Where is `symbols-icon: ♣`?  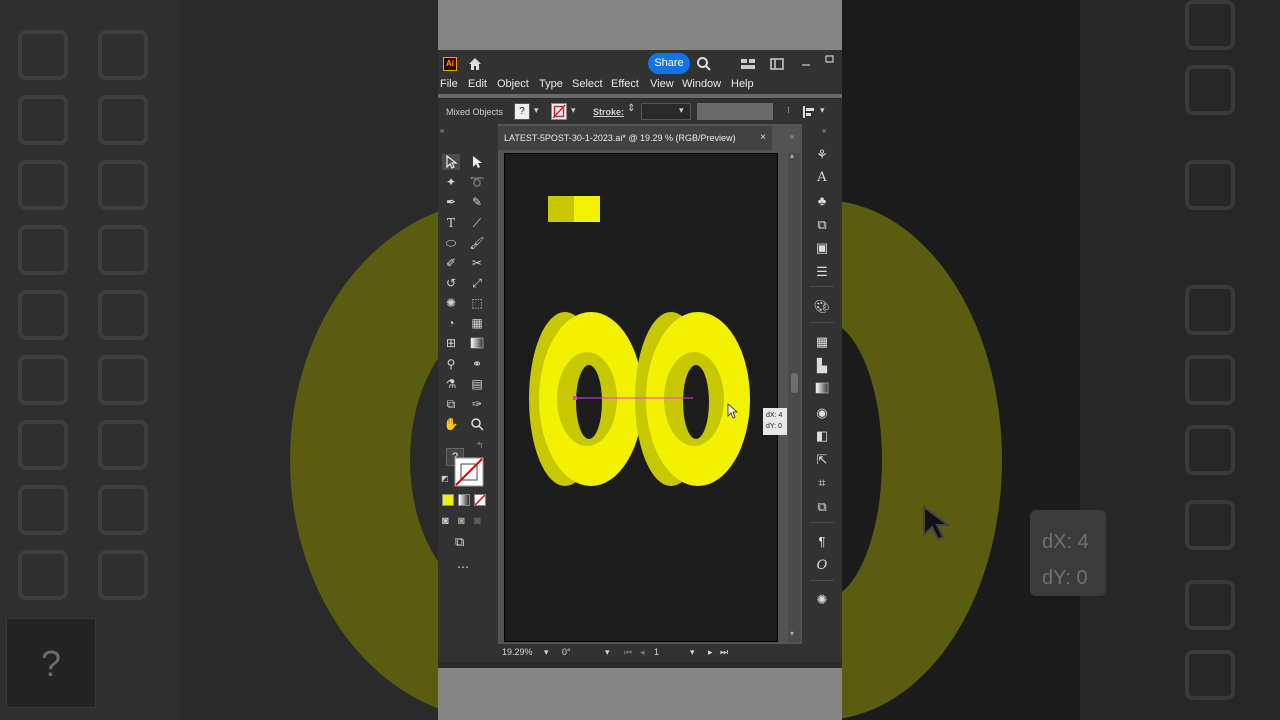
symbols-icon: ♣ is located at coordinates (822, 201).